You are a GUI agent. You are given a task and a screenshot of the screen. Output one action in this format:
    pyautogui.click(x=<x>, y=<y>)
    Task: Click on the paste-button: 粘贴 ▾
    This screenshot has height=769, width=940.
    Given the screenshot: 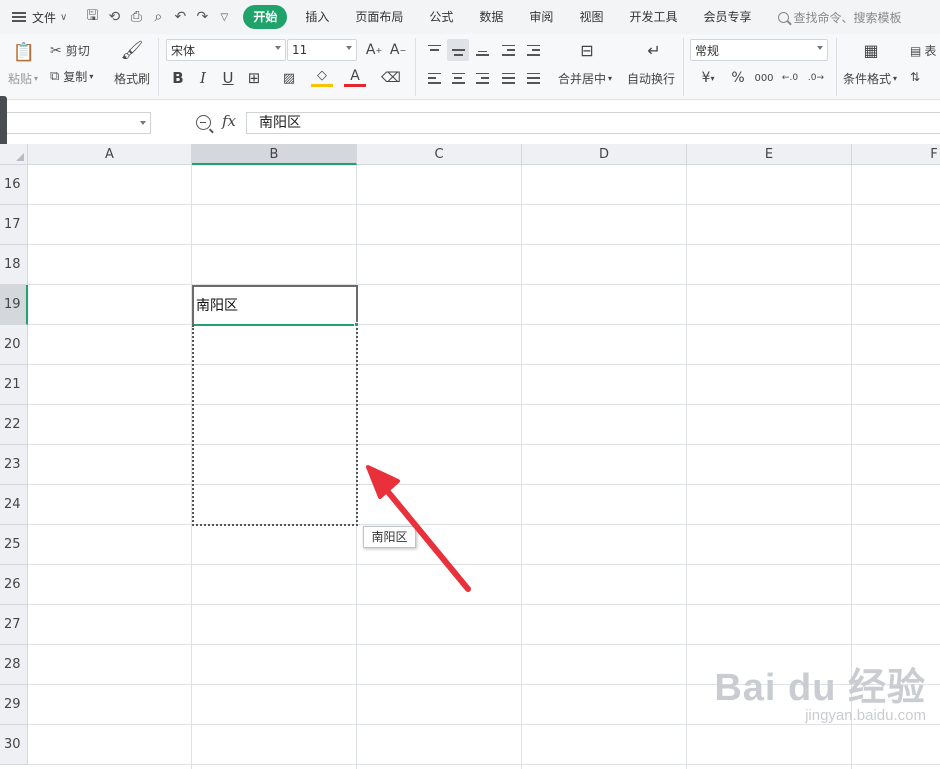 What is the action you would take?
    pyautogui.click(x=23, y=78)
    